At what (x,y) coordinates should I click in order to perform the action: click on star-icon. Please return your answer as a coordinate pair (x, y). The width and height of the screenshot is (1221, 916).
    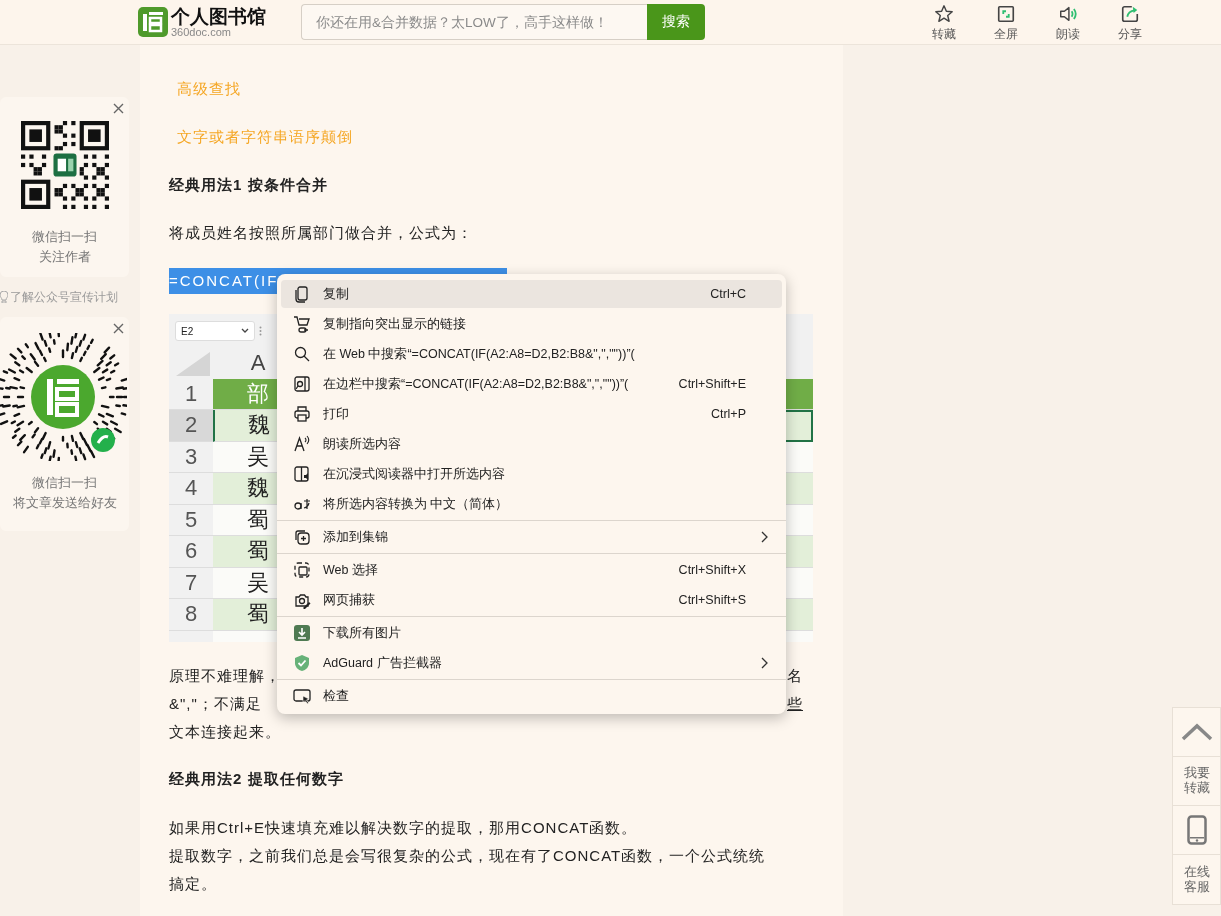
    Looking at the image, I should click on (944, 13).